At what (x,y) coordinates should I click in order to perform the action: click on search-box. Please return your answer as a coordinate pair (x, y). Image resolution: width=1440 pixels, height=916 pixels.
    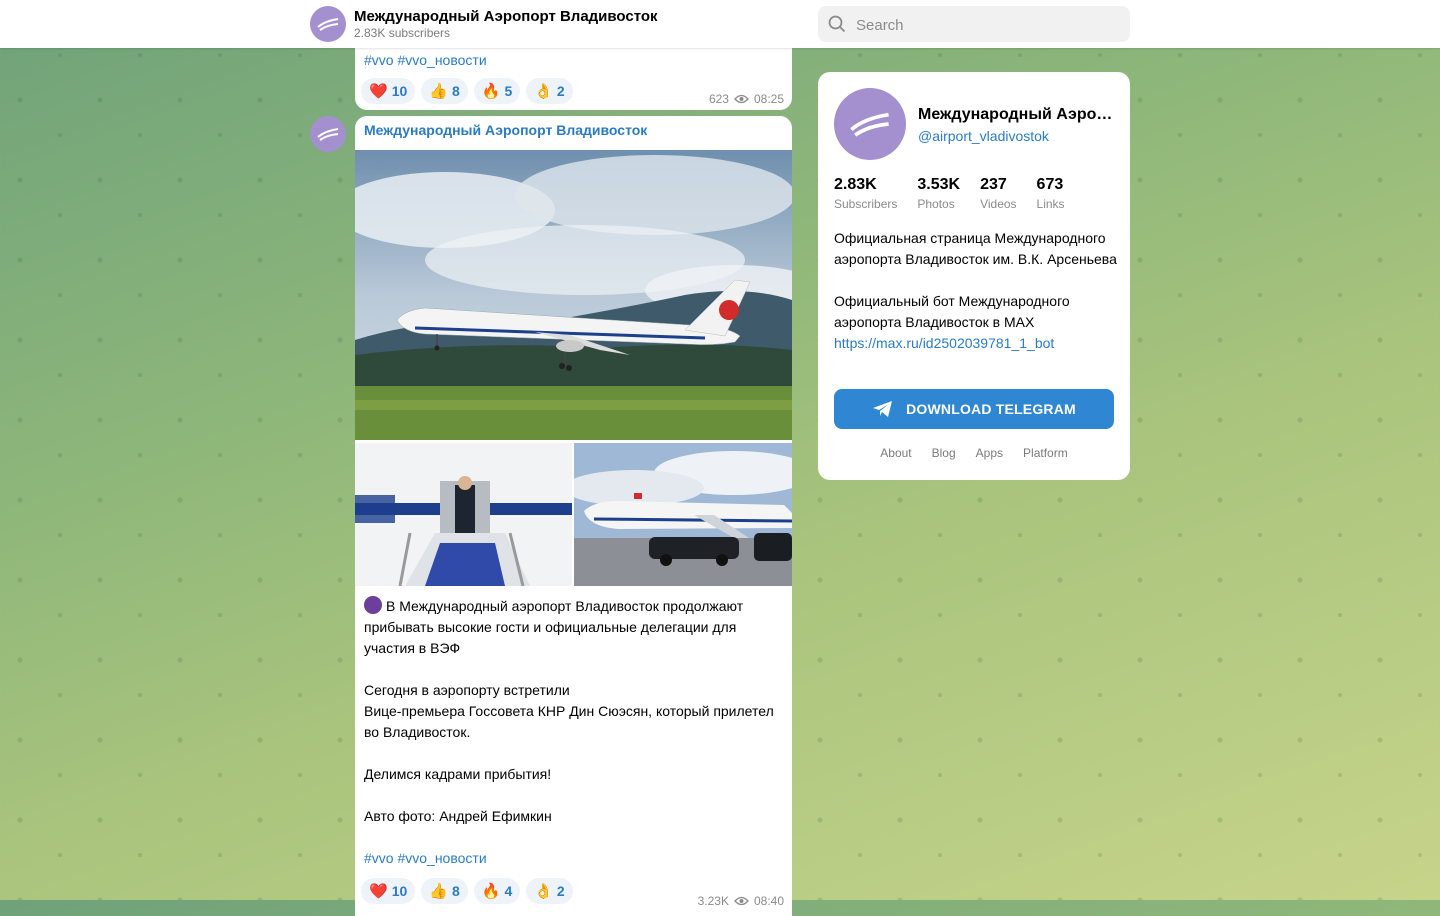
    Looking at the image, I should click on (974, 25).